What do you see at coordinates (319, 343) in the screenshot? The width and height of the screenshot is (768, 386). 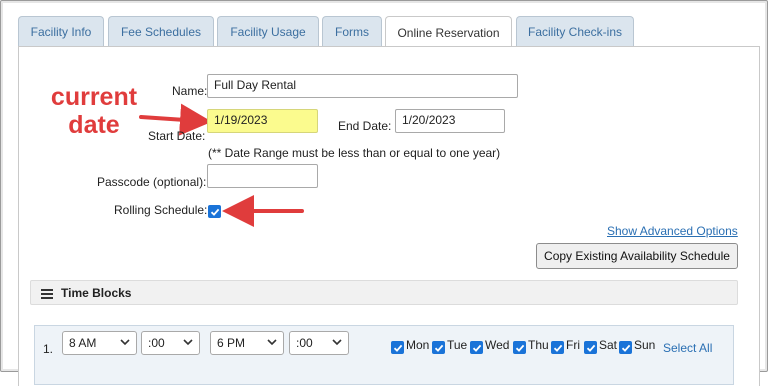 I see `end-minute-select: :00` at bounding box center [319, 343].